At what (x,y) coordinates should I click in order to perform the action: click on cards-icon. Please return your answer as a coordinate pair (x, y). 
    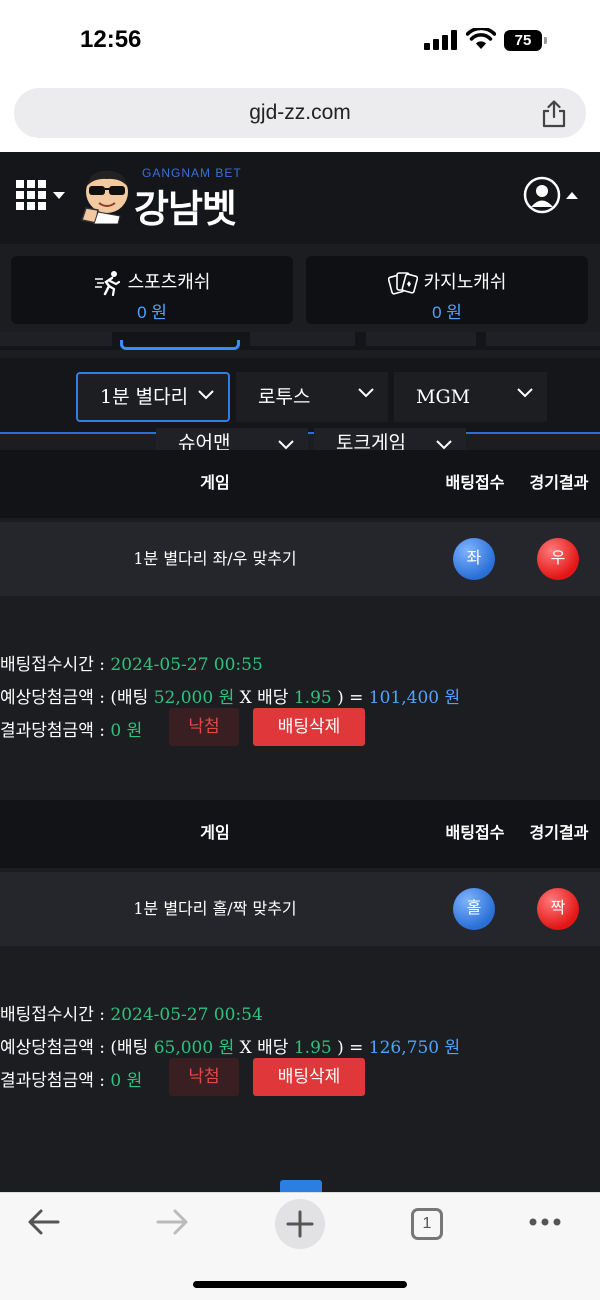
    Looking at the image, I should click on (402, 283).